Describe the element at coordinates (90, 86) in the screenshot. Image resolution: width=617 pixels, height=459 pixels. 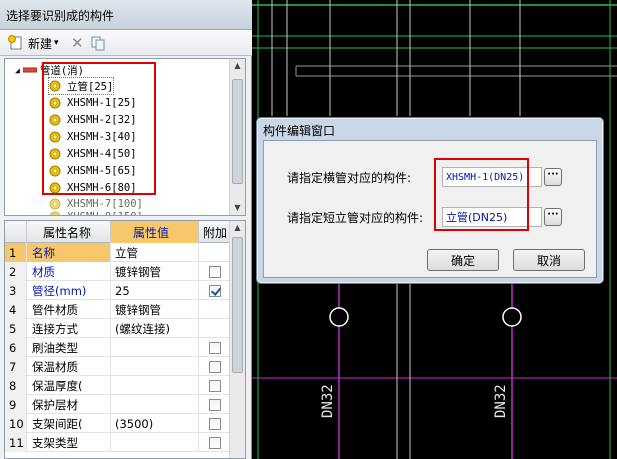
I see `tree-item-label: 立管[25]` at that location.